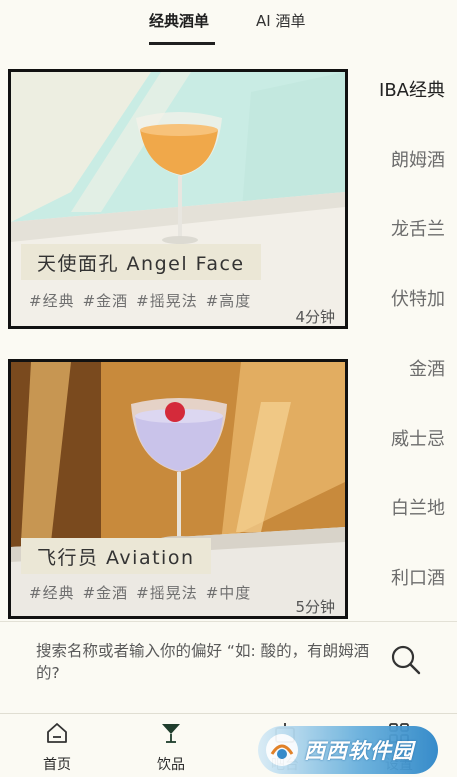 The width and height of the screenshot is (457, 777). Describe the element at coordinates (418, 159) in the screenshot. I see `category-rum: 朗姆酒` at that location.